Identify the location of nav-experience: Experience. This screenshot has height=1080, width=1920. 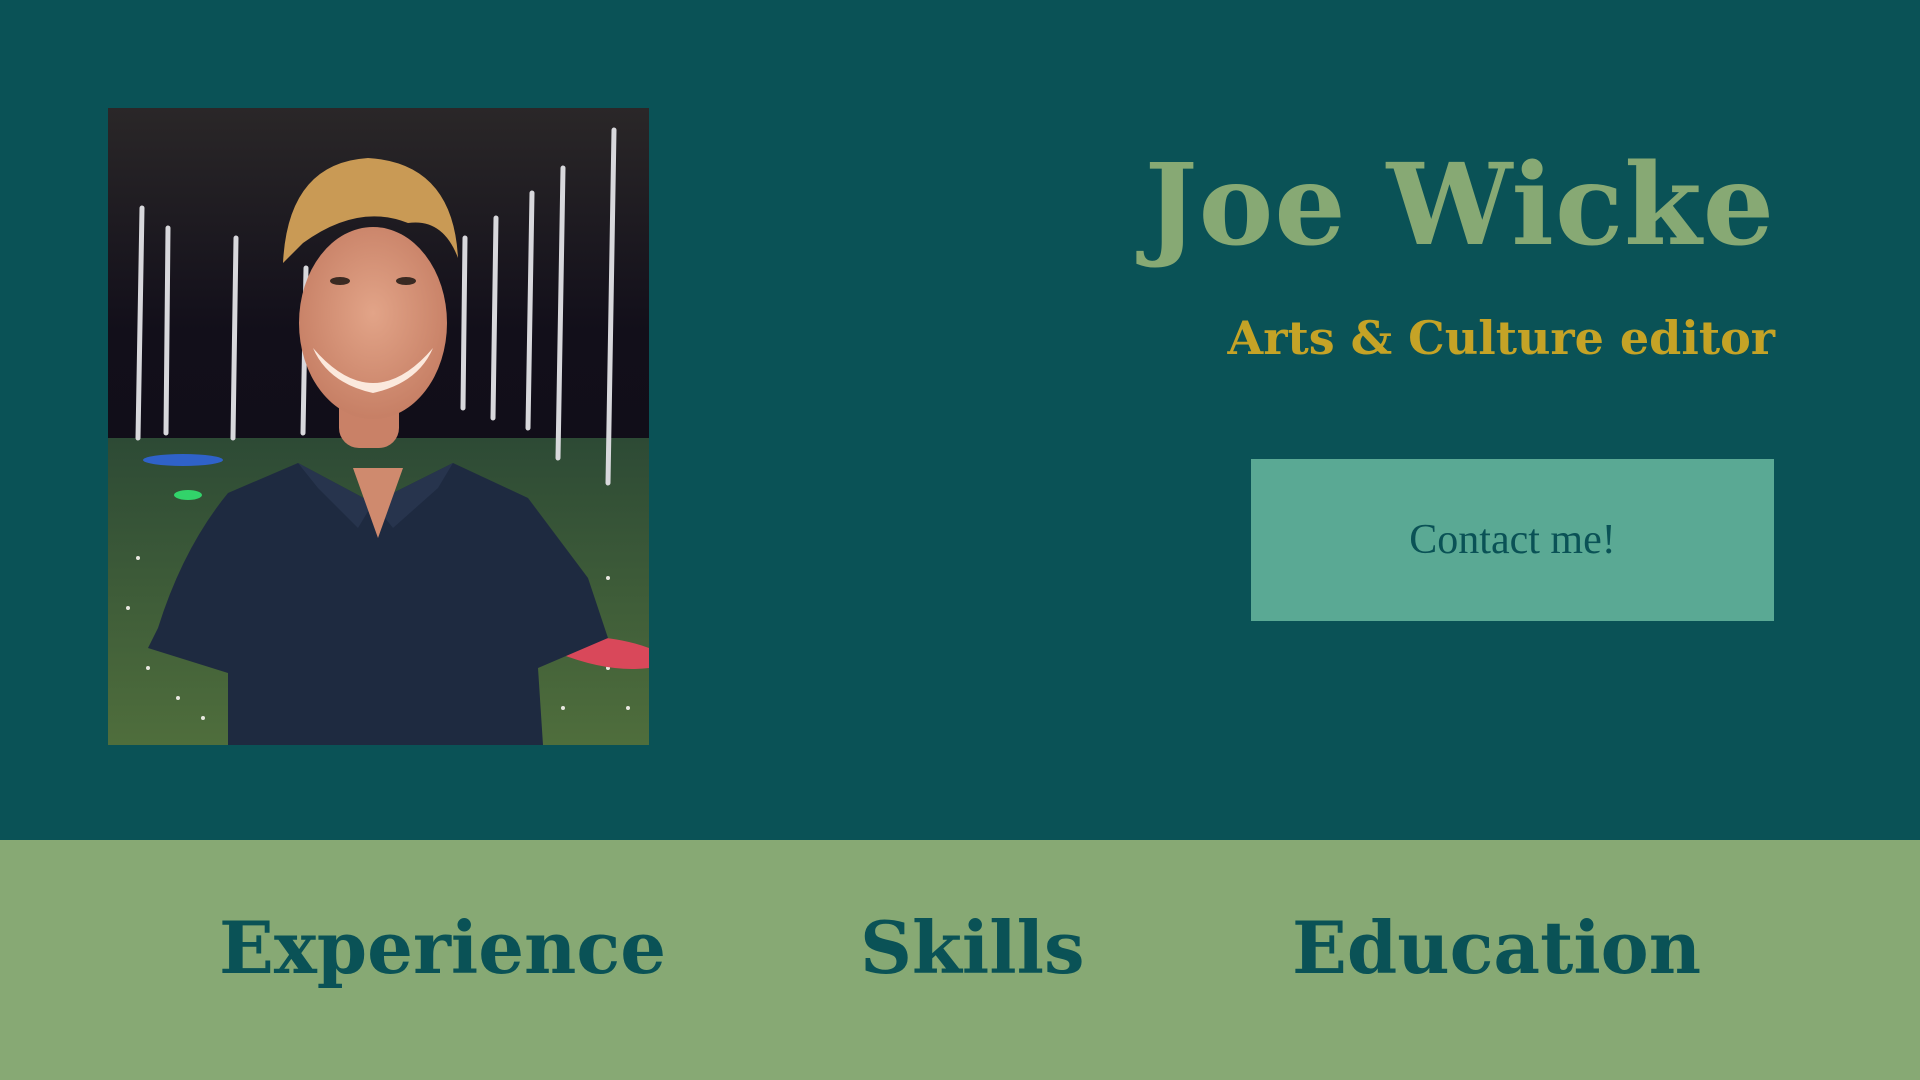
(442, 948).